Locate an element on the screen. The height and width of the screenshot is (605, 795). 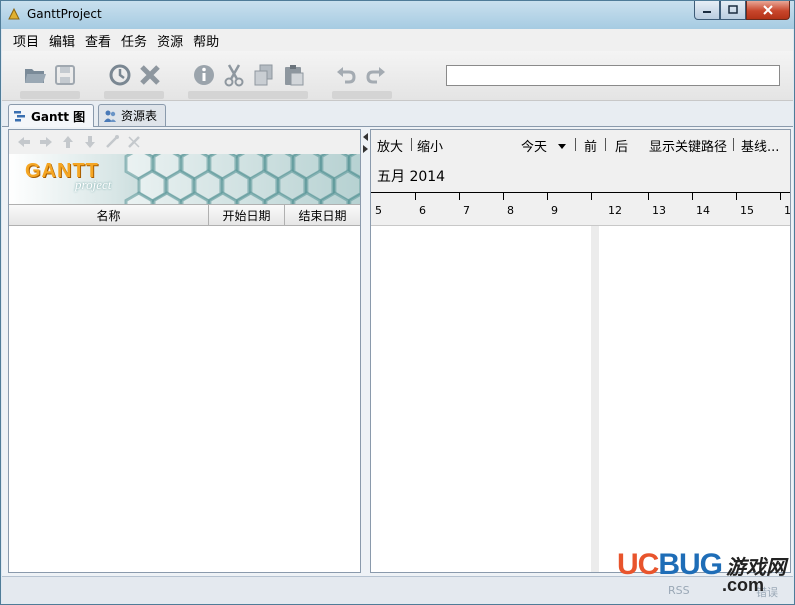
cut-icon is located at coordinates (234, 75).